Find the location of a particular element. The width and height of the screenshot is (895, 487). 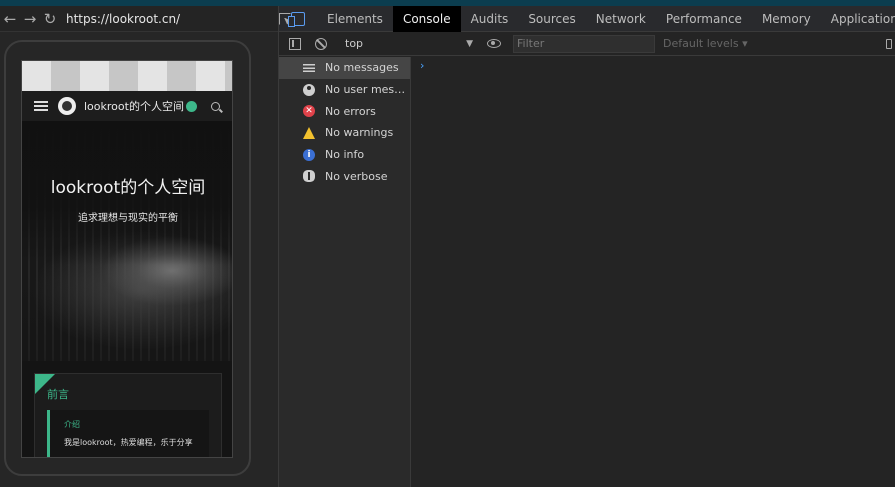

address-bar: ← → ↻ https://lookroot.cn/ is located at coordinates (139, 19).